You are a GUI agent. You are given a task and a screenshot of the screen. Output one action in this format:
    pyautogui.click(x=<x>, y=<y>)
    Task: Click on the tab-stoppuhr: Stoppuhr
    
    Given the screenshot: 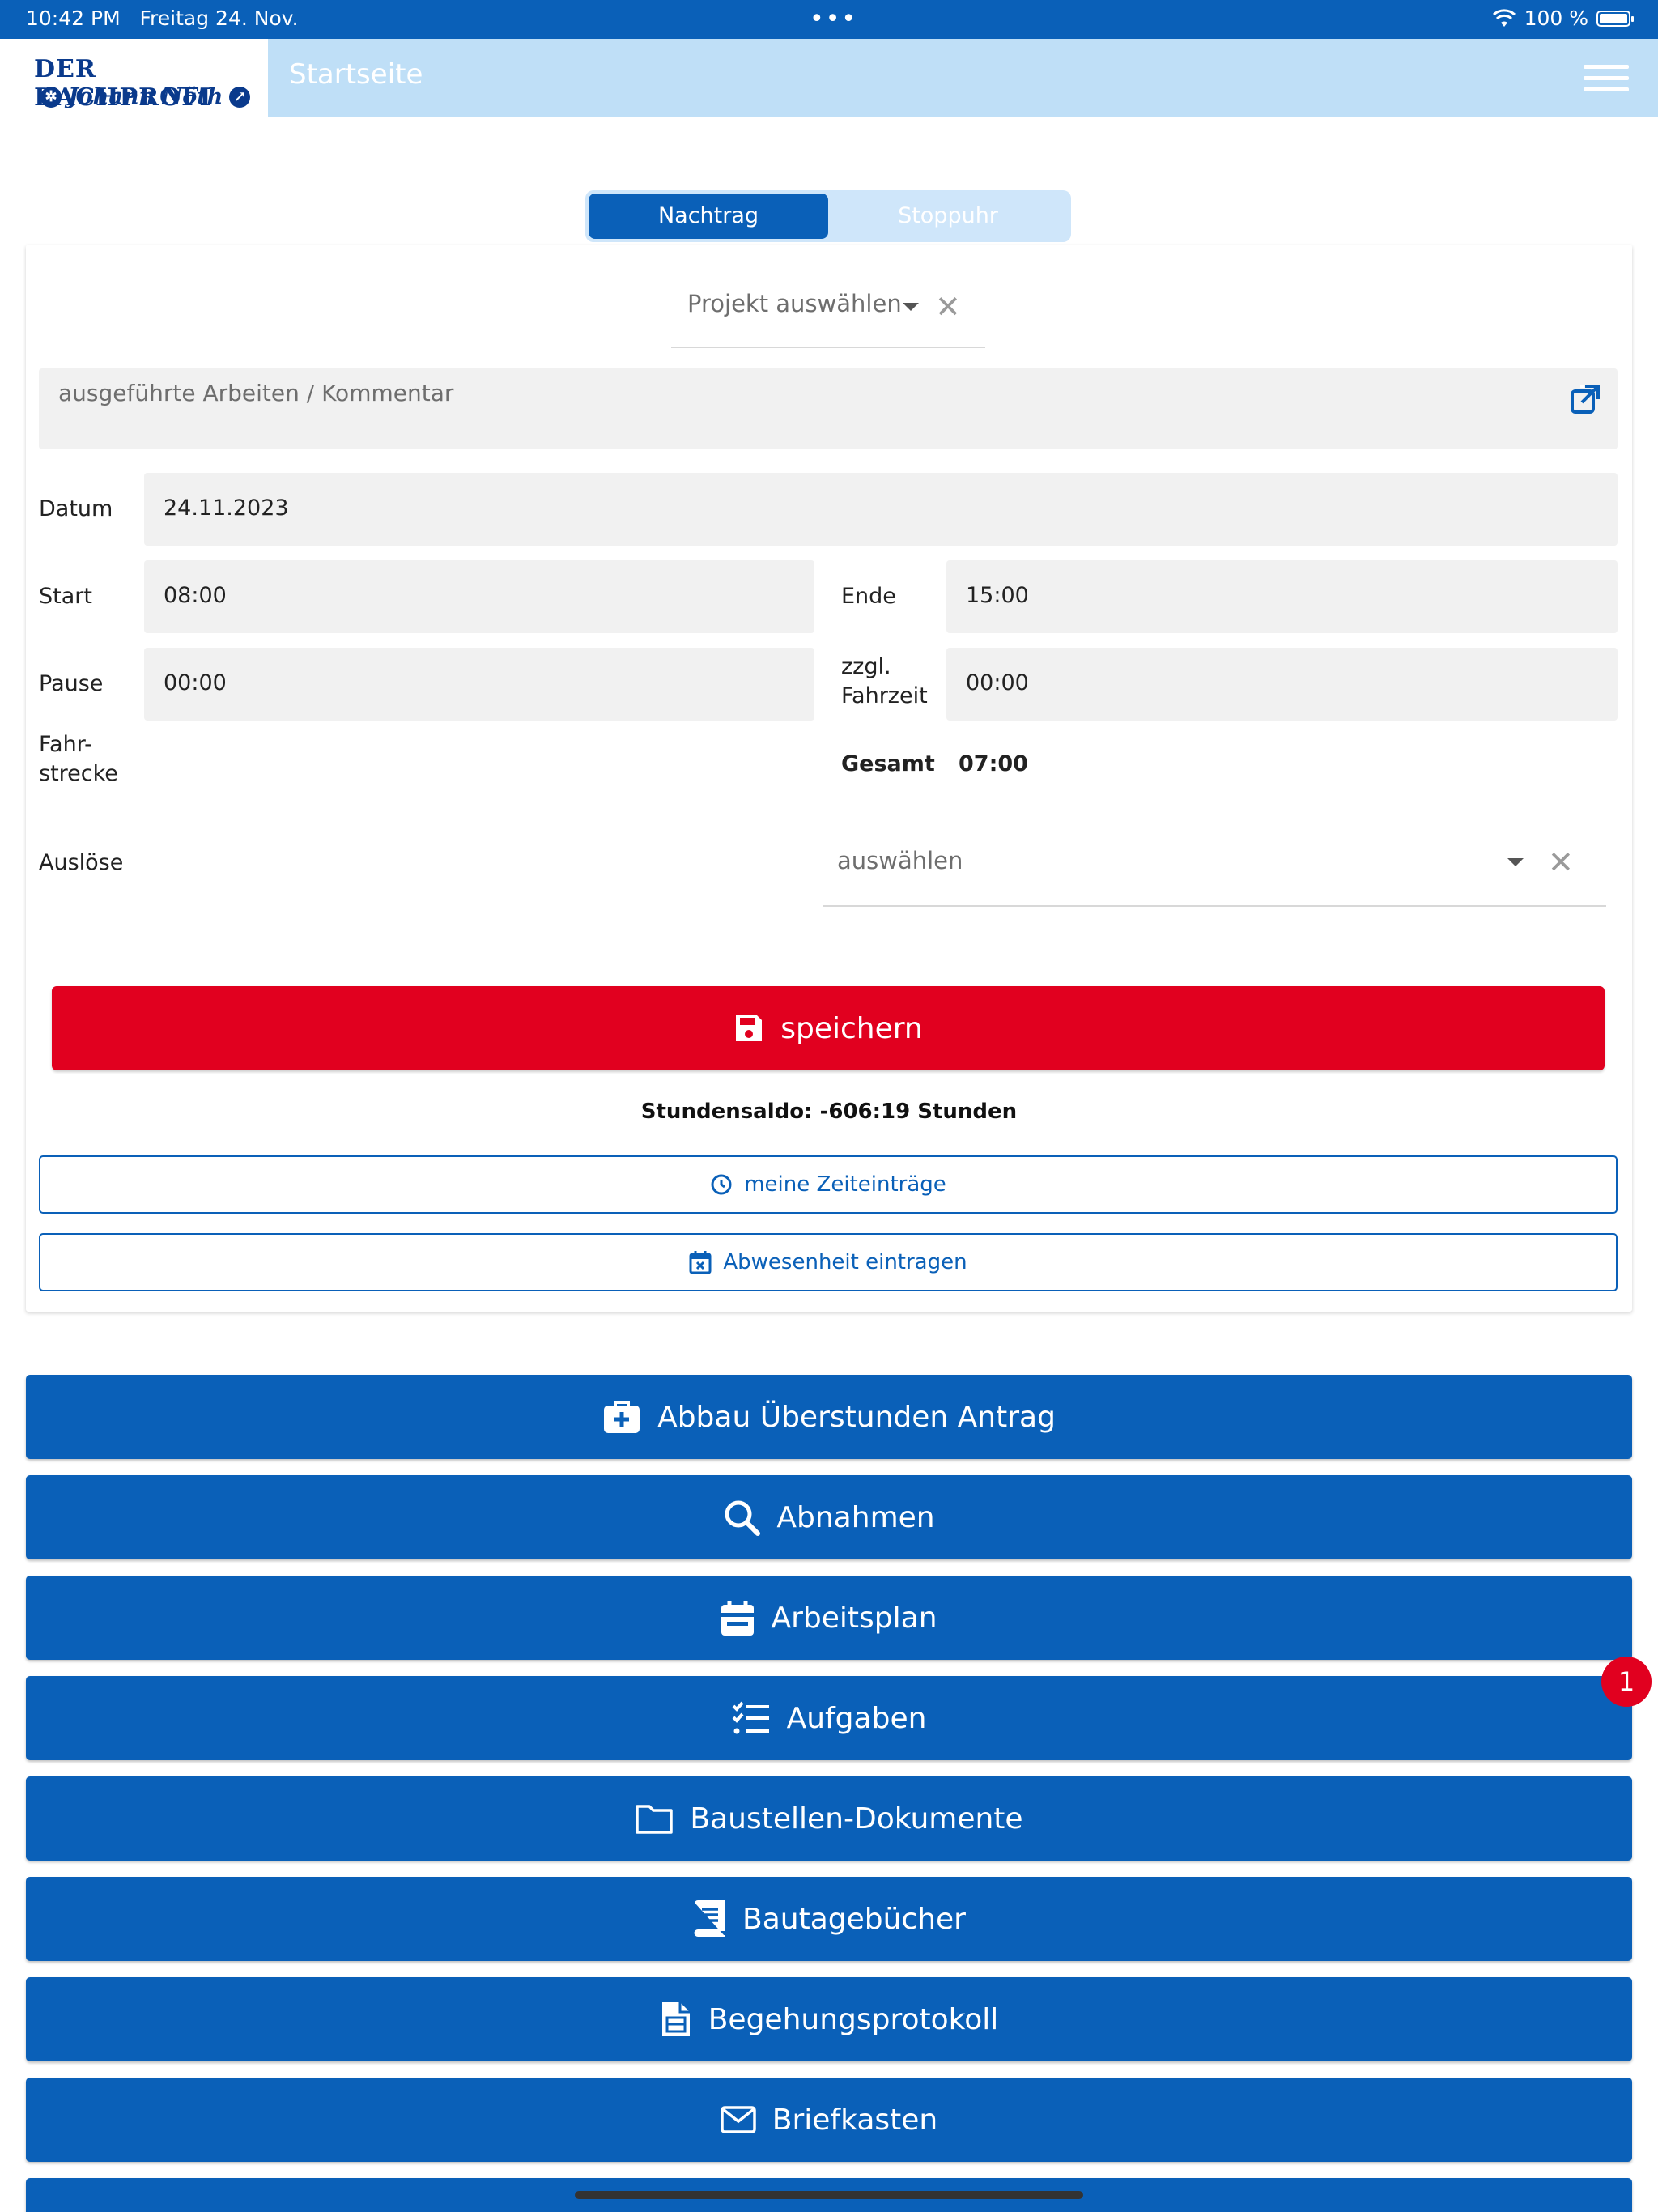 What is the action you would take?
    pyautogui.click(x=948, y=217)
    